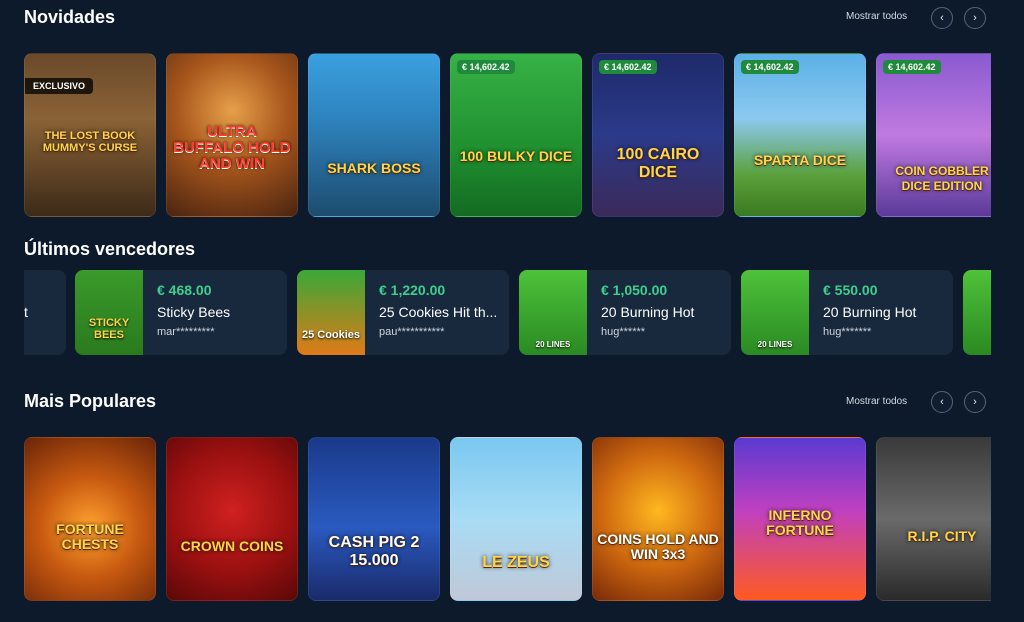 This screenshot has width=1024, height=622. Describe the element at coordinates (634, 290) in the screenshot. I see `winner-amount: € 1,050.00` at that location.